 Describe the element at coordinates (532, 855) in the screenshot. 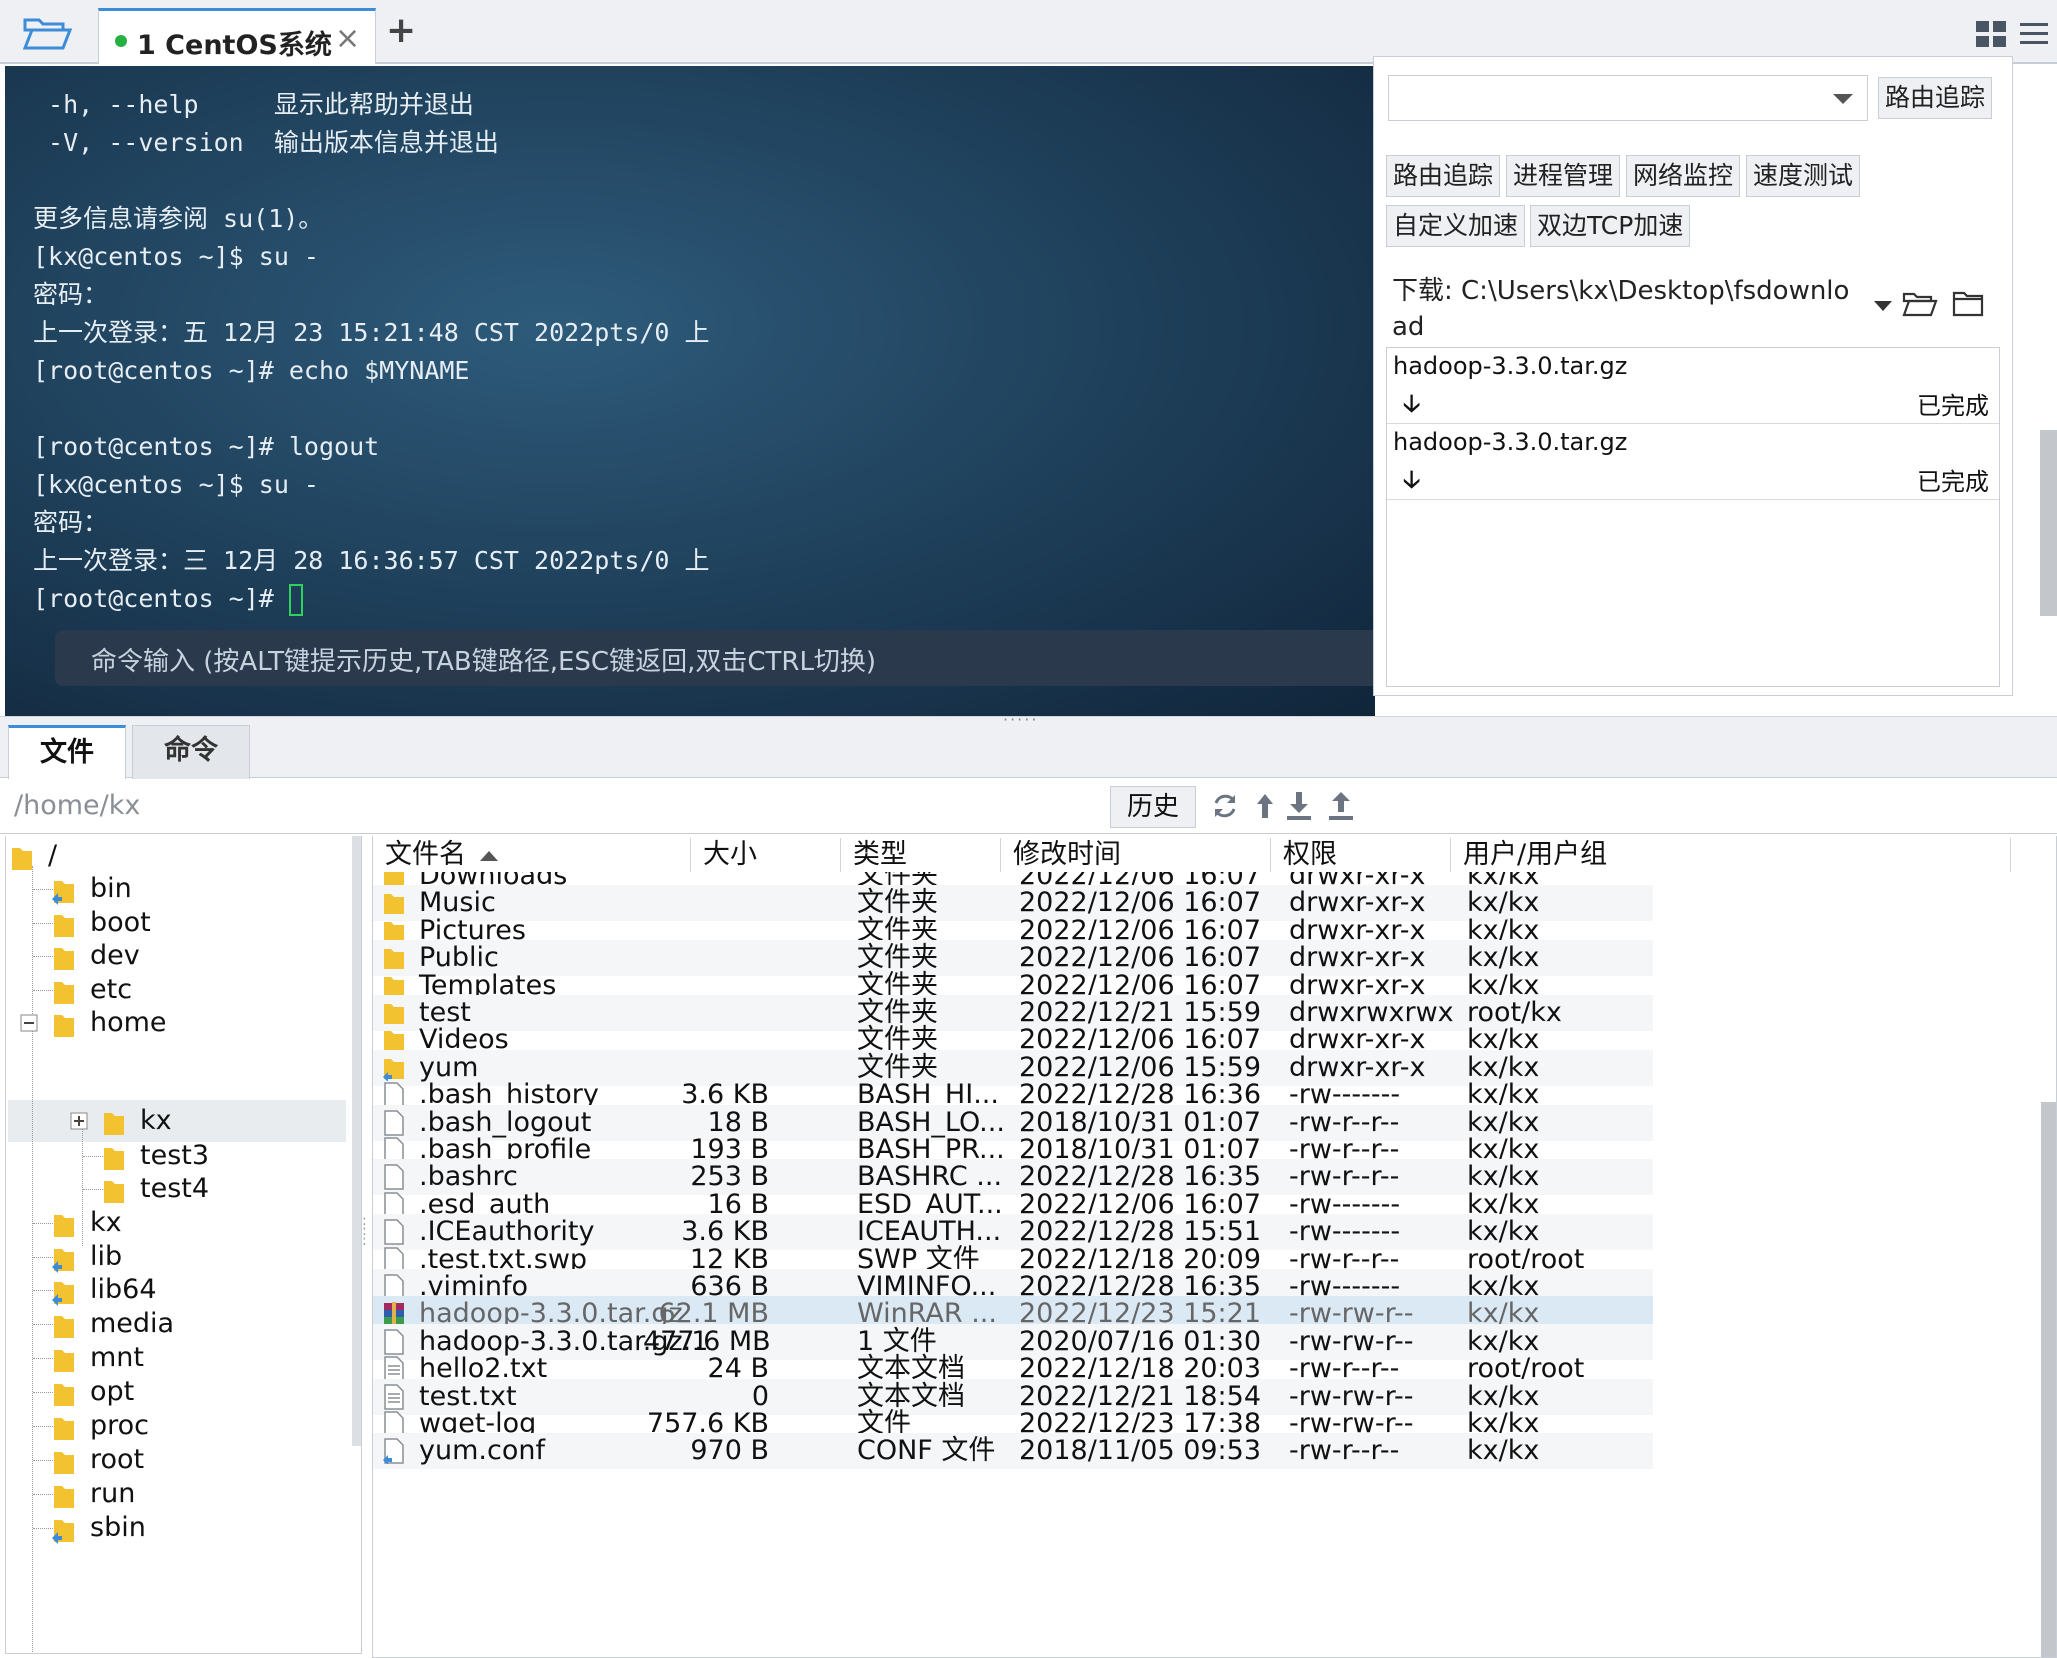

I see `column-header-name: 文件名` at that location.